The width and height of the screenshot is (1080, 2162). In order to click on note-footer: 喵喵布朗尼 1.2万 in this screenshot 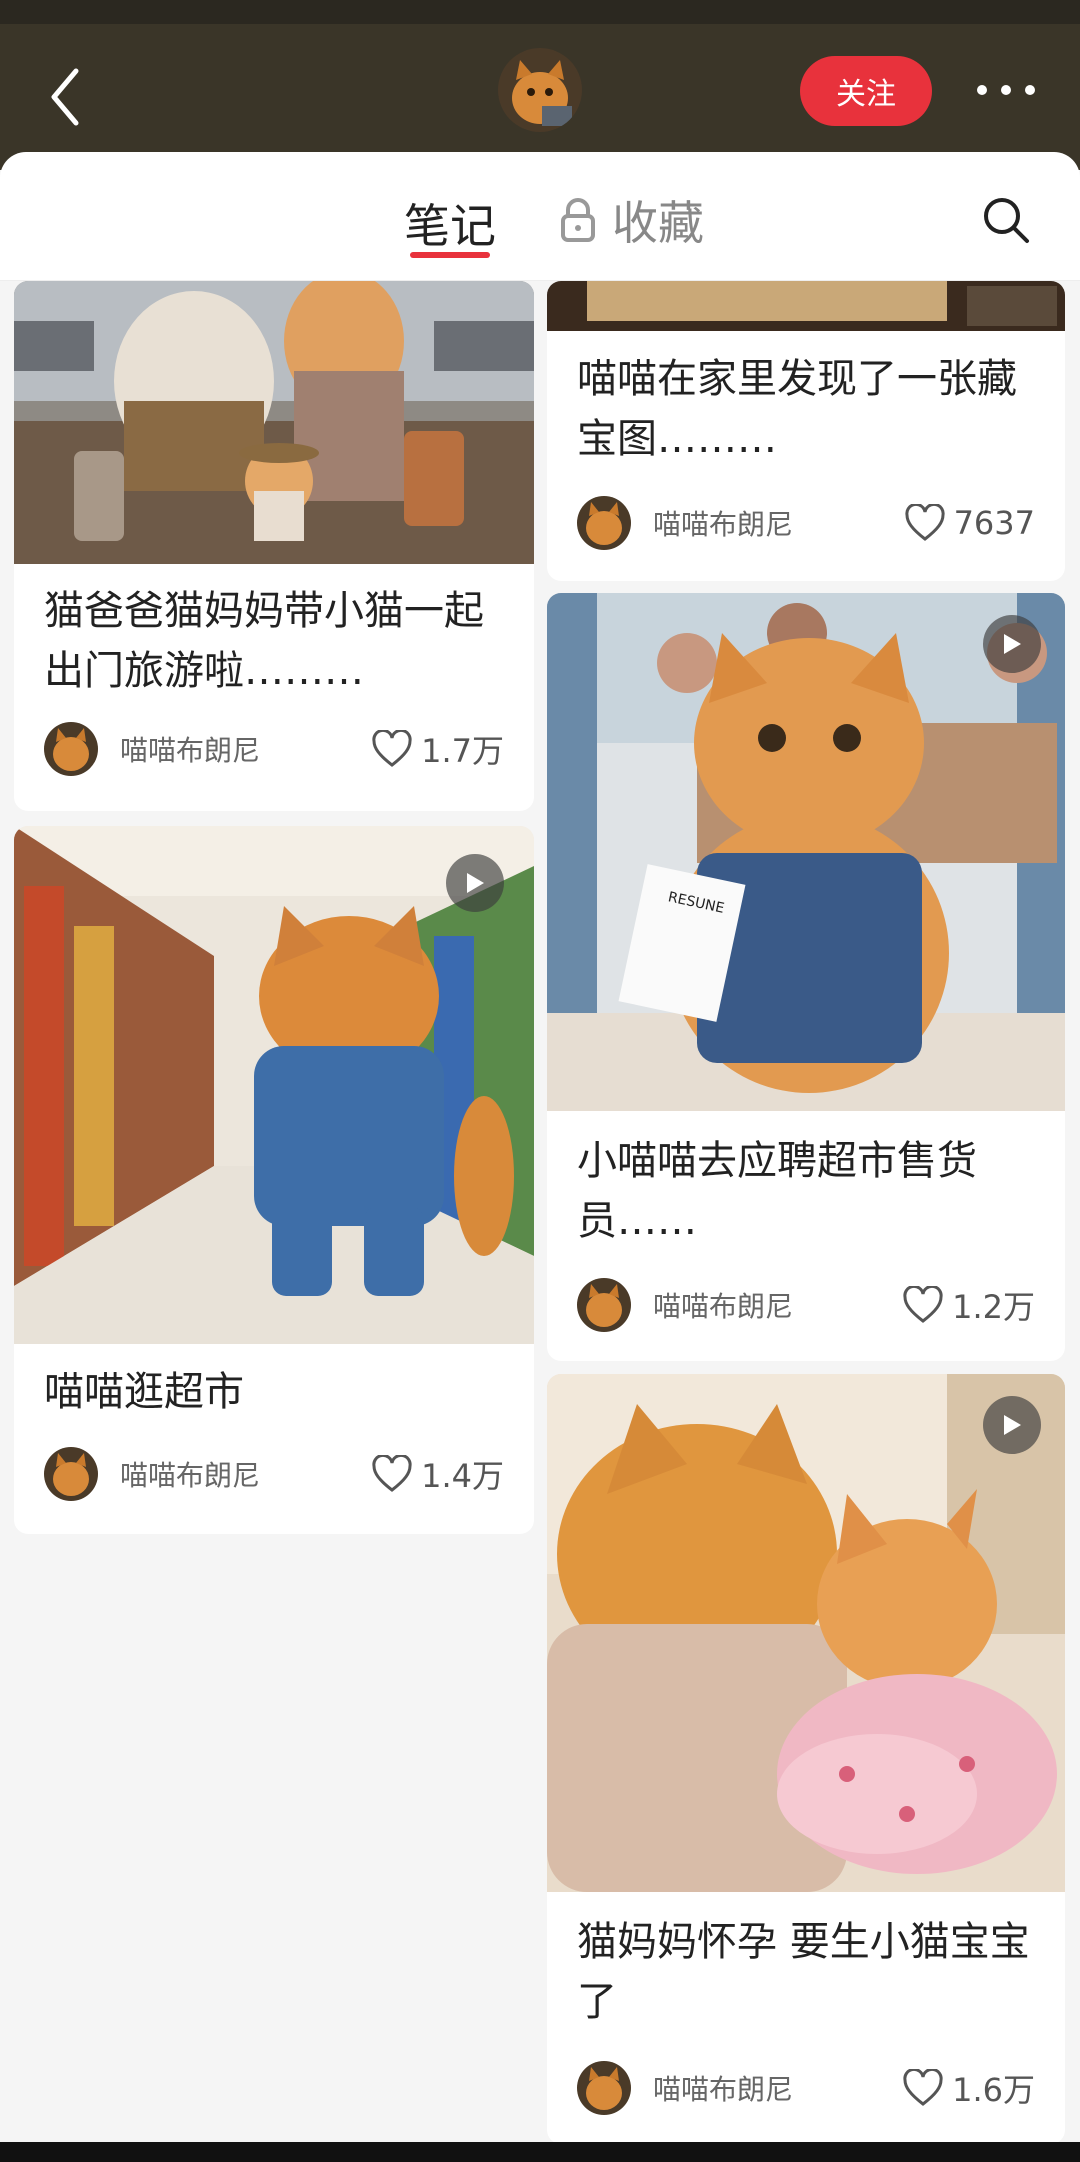, I will do `click(806, 1305)`.